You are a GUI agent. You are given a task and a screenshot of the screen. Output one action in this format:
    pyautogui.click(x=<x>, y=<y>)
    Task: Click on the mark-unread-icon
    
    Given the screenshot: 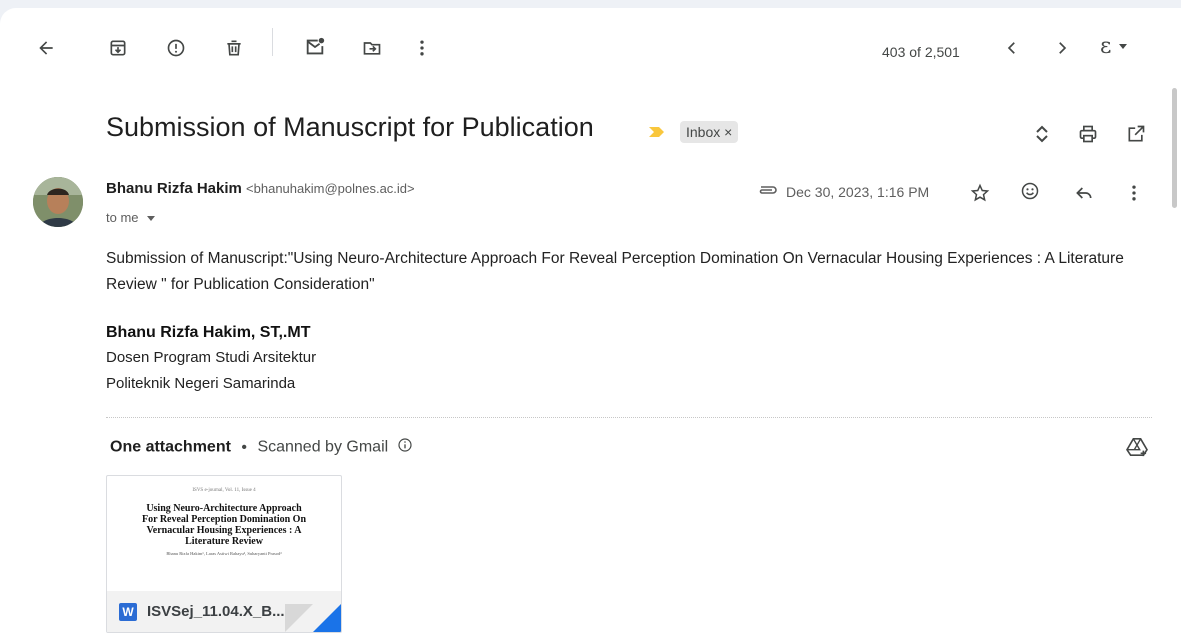 What is the action you would take?
    pyautogui.click(x=315, y=47)
    